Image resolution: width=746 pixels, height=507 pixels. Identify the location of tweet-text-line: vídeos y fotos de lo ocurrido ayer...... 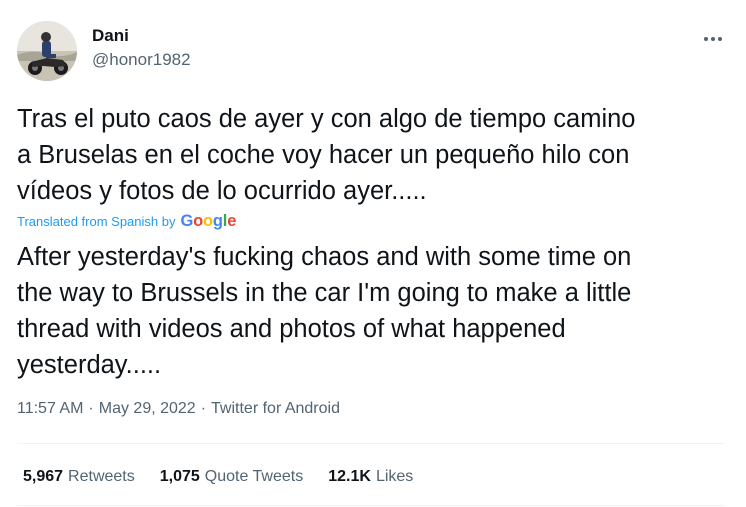
(222, 191).